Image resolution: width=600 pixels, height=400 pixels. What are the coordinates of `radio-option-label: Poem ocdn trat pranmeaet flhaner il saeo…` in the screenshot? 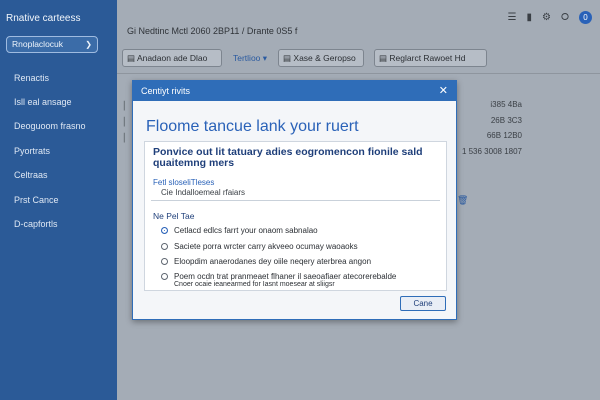 It's located at (285, 276).